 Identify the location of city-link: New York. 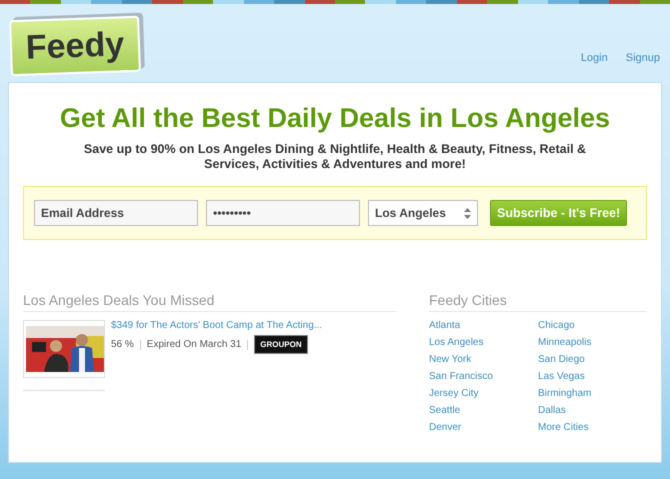
(483, 360).